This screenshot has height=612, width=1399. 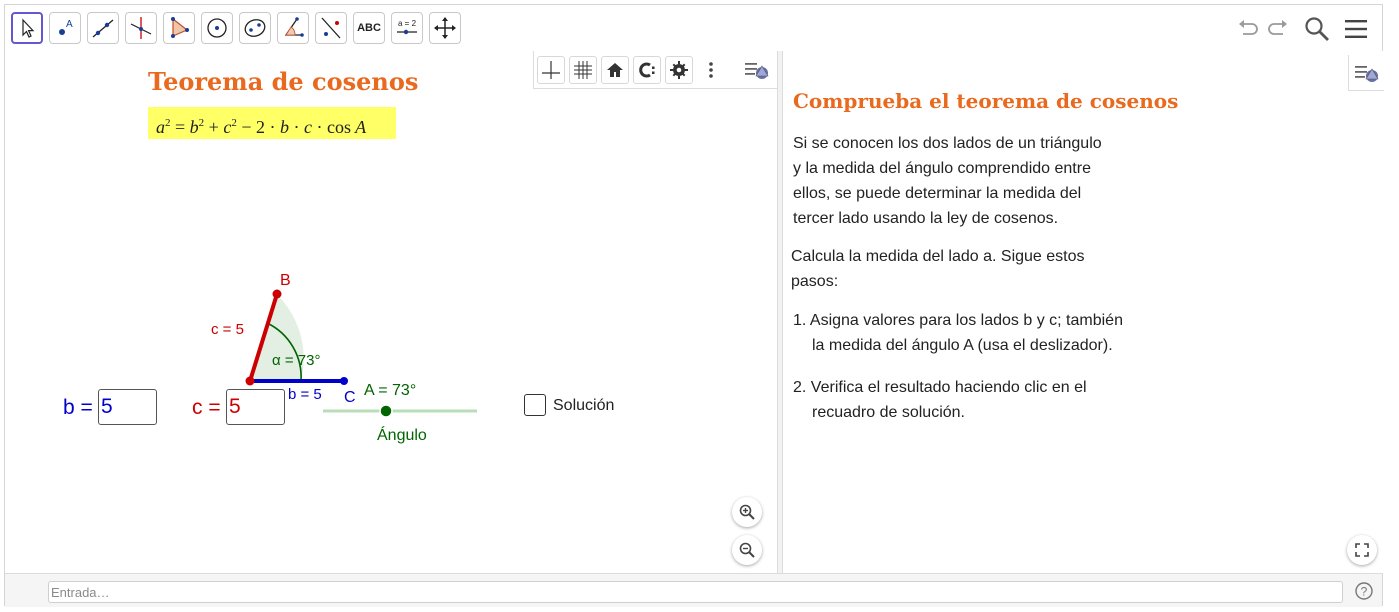 I want to click on slider-icon: a = 2, so click(x=407, y=27).